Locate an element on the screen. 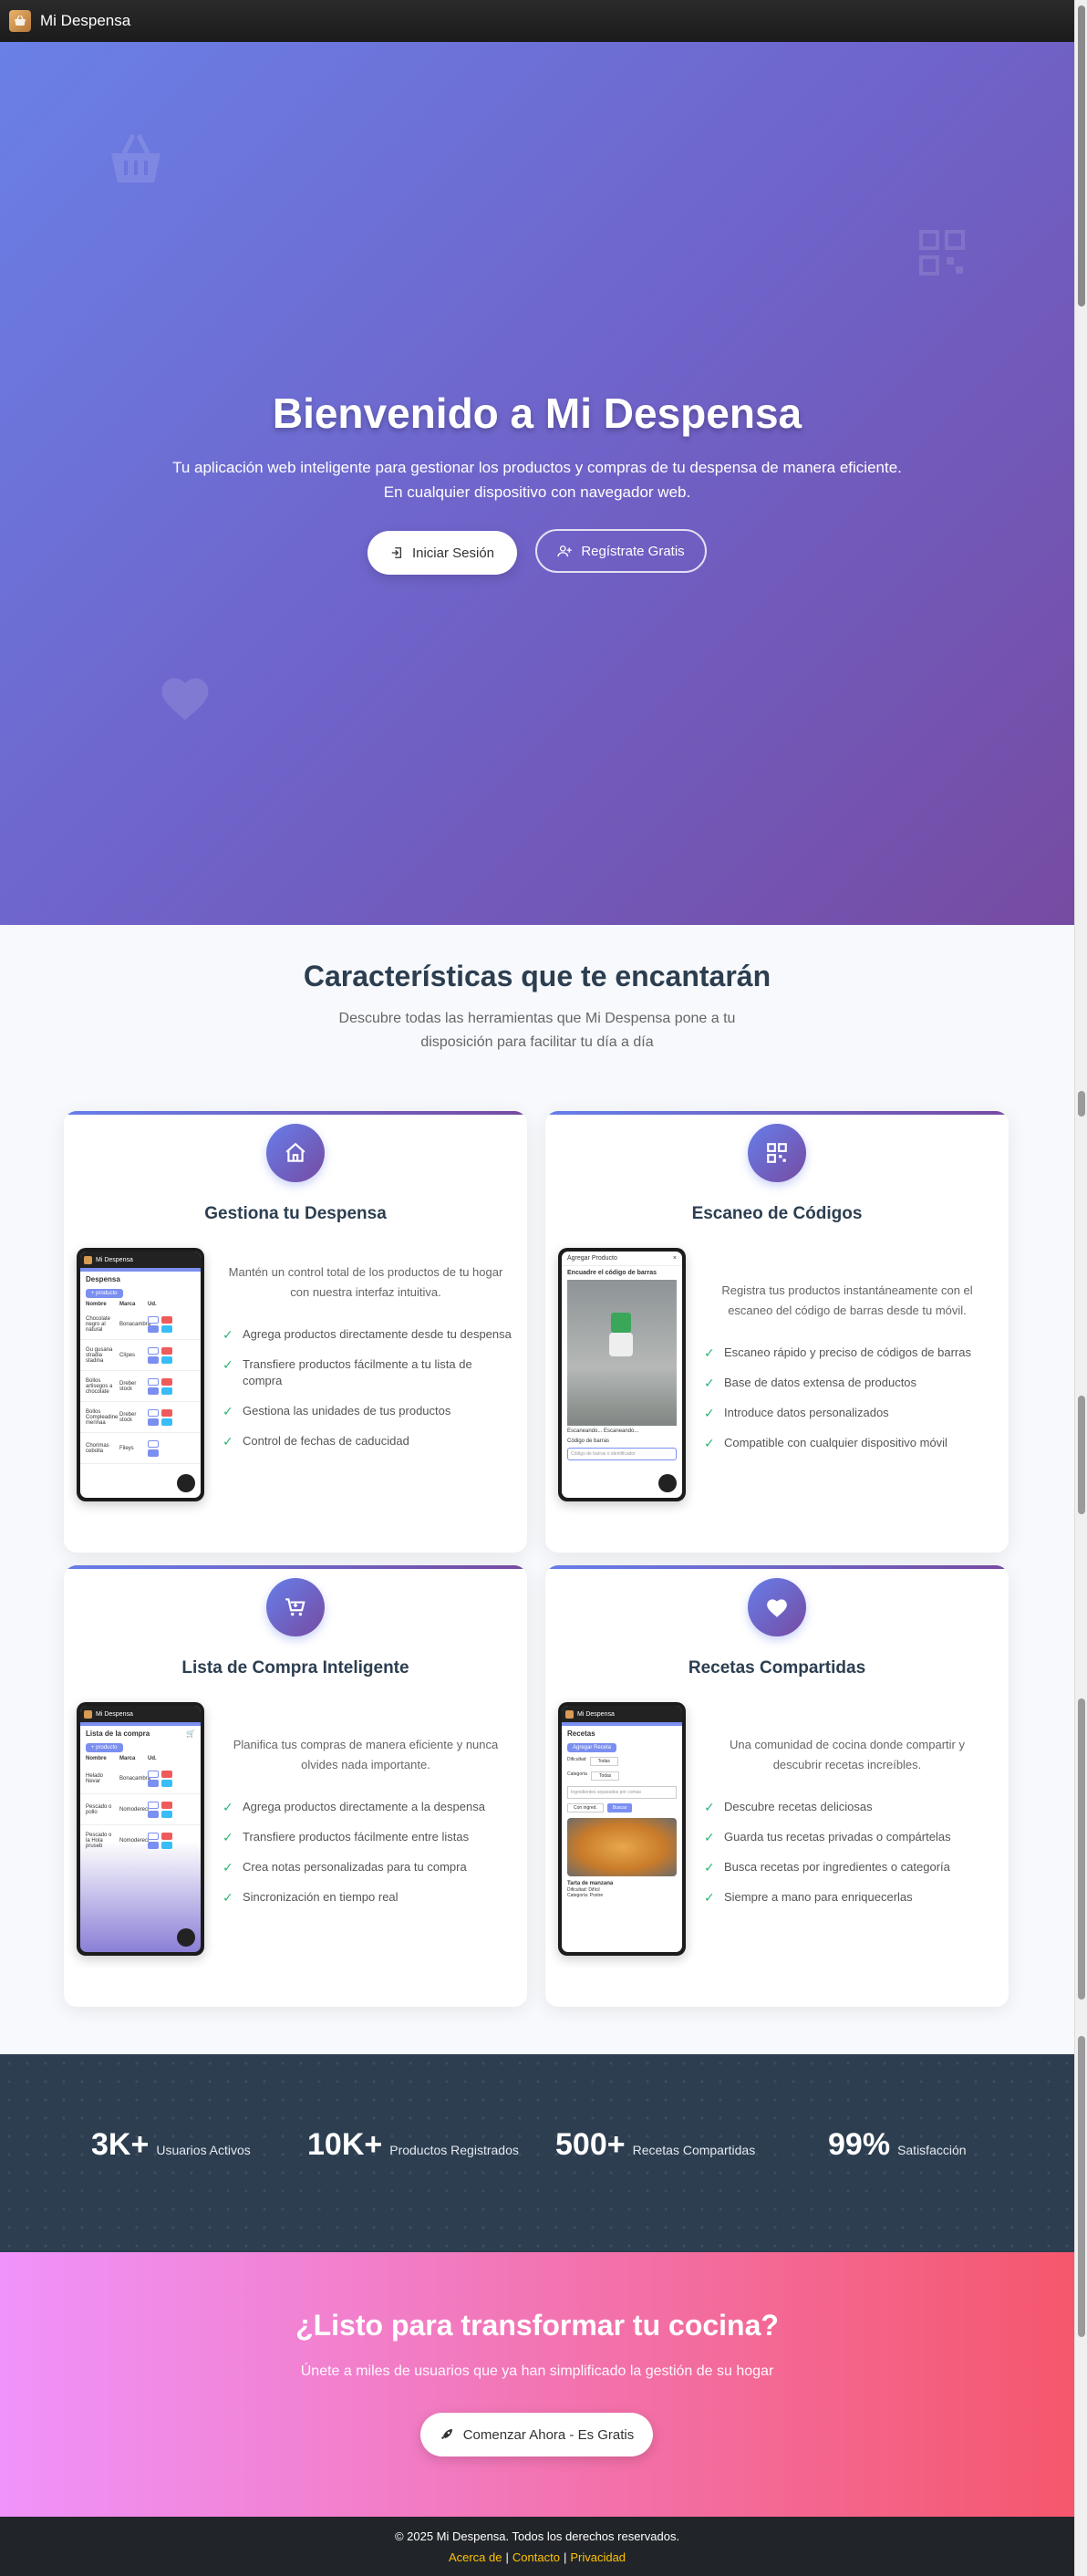  mock-filter-label: Categoría is located at coordinates (577, 1774).